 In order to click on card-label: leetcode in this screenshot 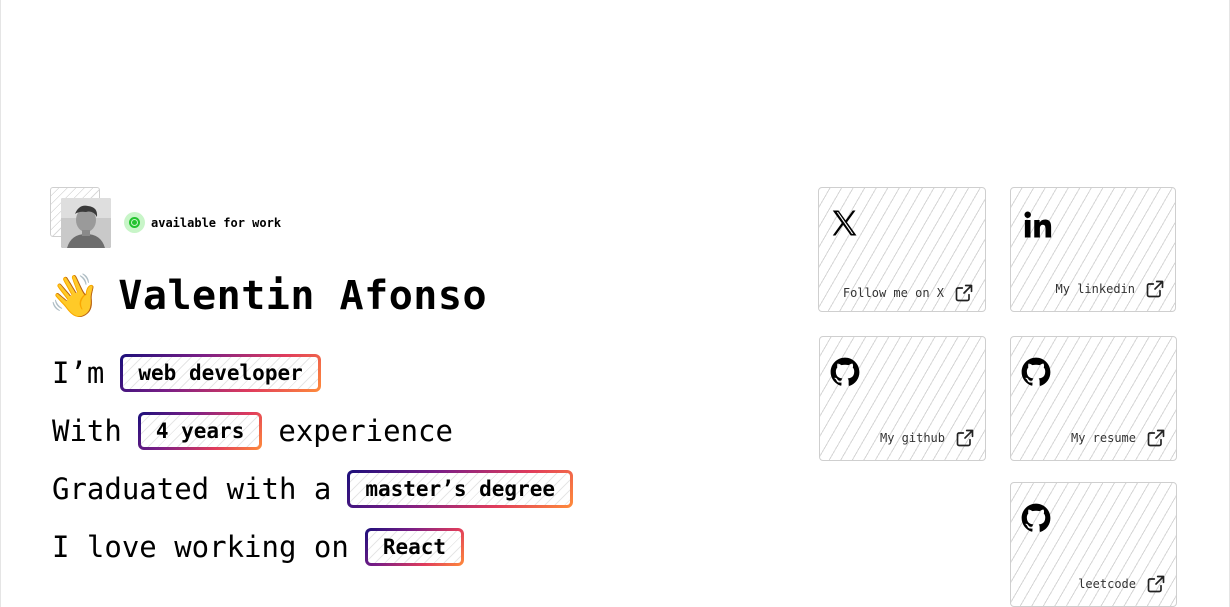, I will do `click(1107, 584)`.